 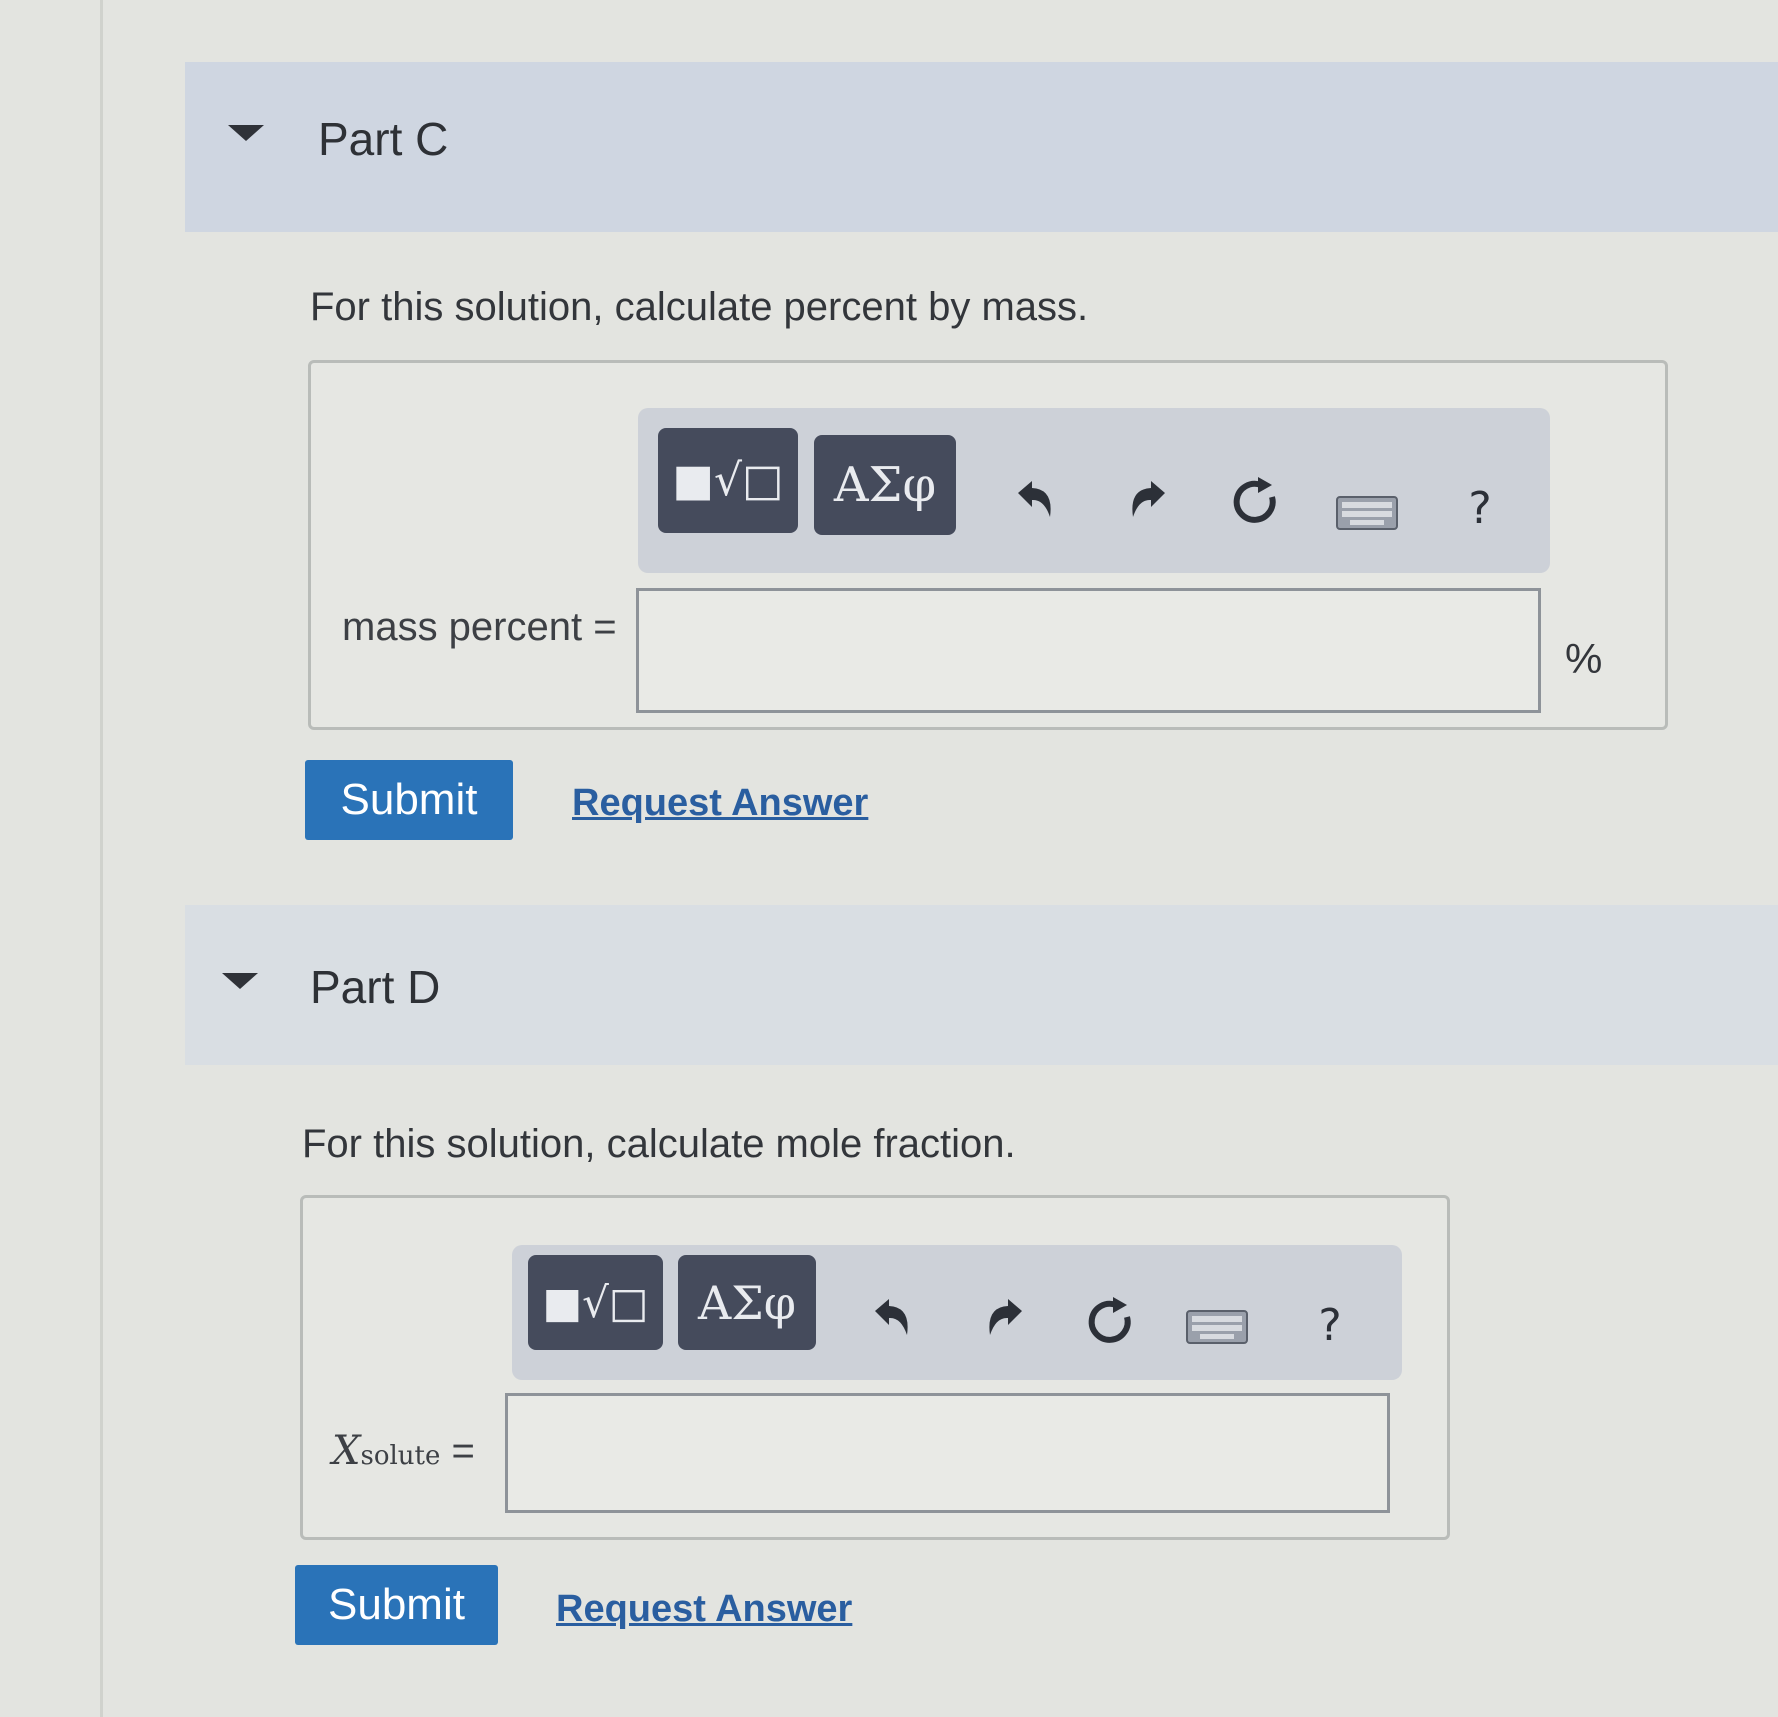 I want to click on mole-fraction-input, so click(x=947, y=1453).